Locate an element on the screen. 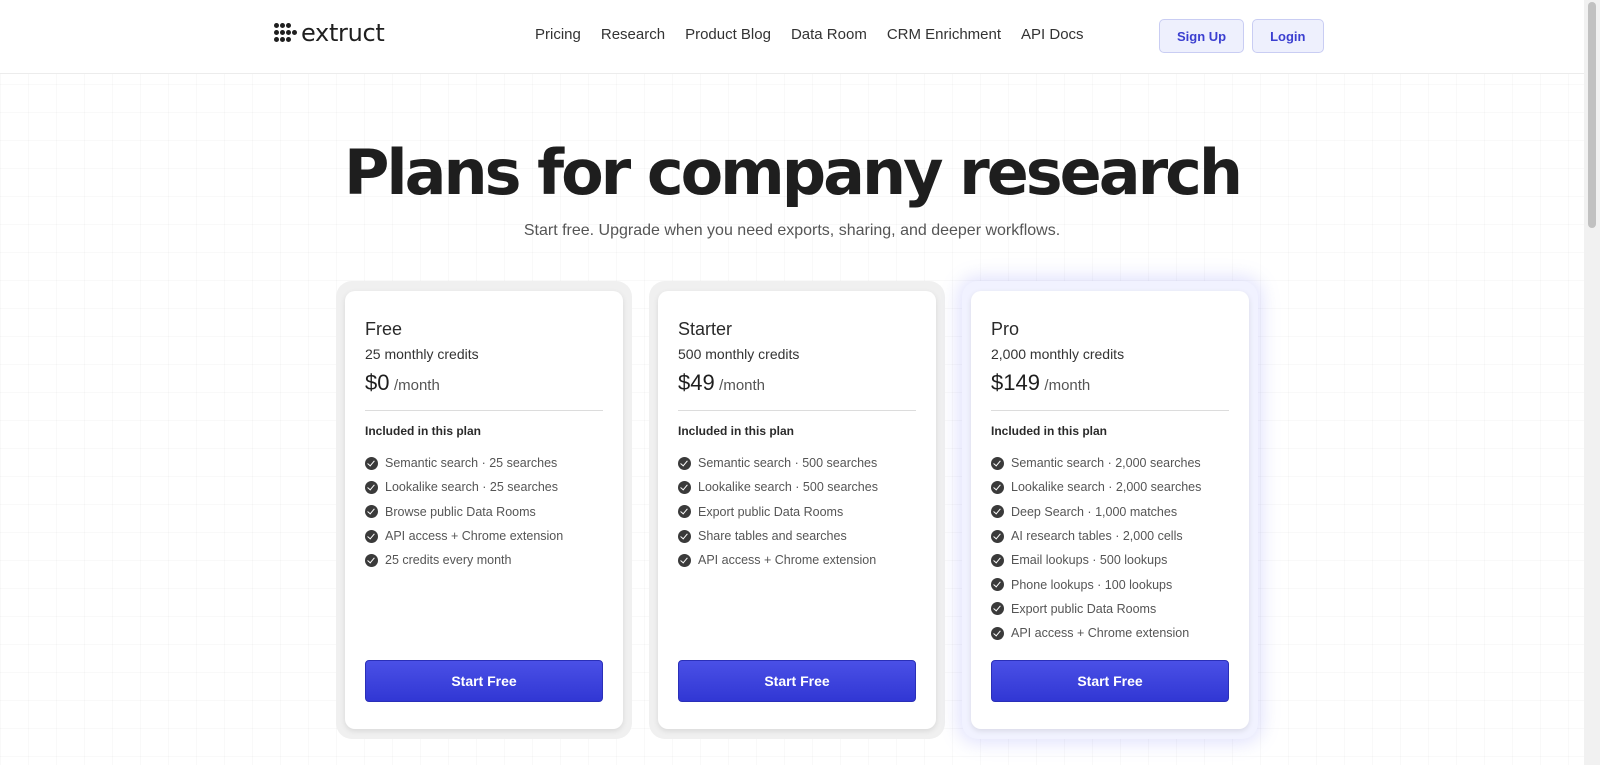  feature-text: Lookalike search · 25 searches is located at coordinates (472, 487).